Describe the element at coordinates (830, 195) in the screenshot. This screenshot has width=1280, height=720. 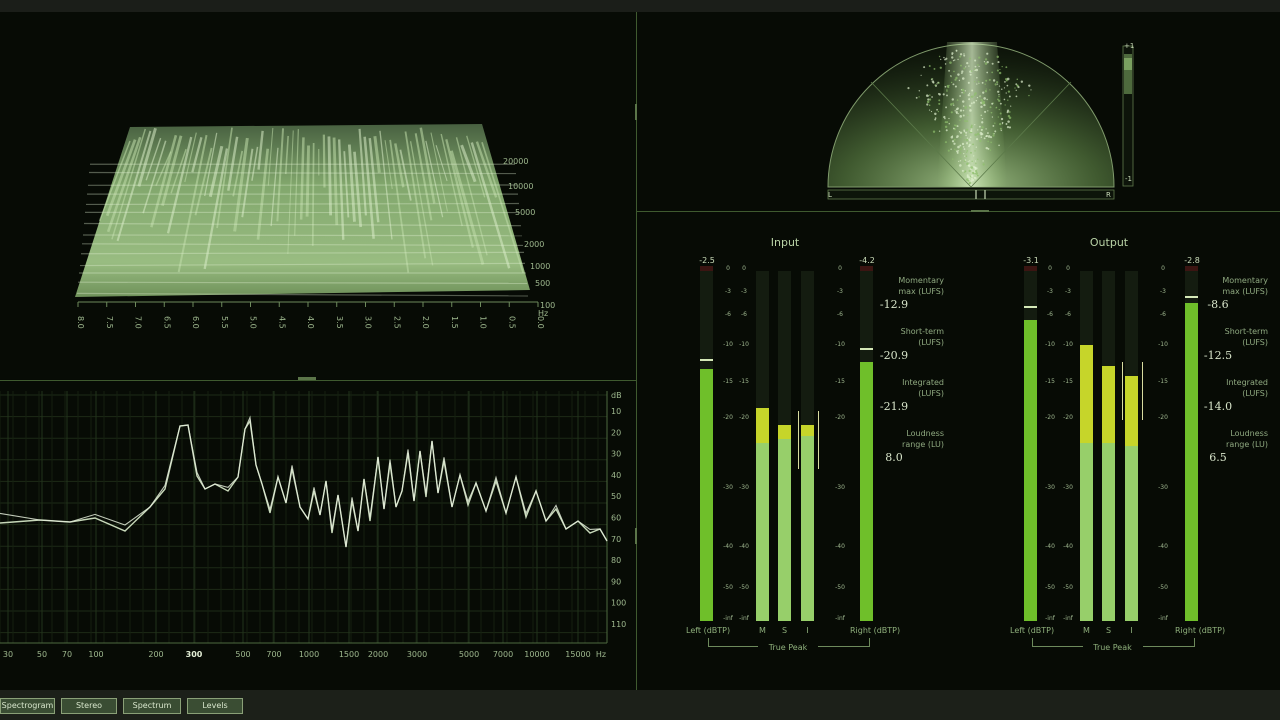
I see `stereo-left-label: L` at that location.